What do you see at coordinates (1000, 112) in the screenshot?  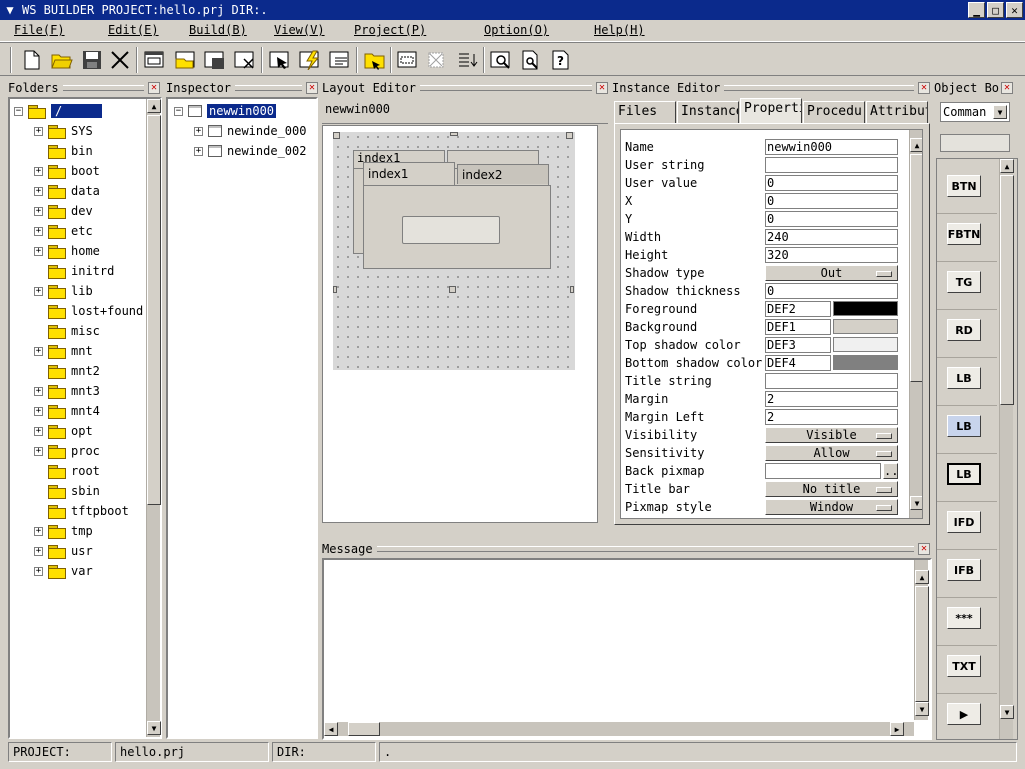 I see `chevron-down-icon: ▼` at bounding box center [1000, 112].